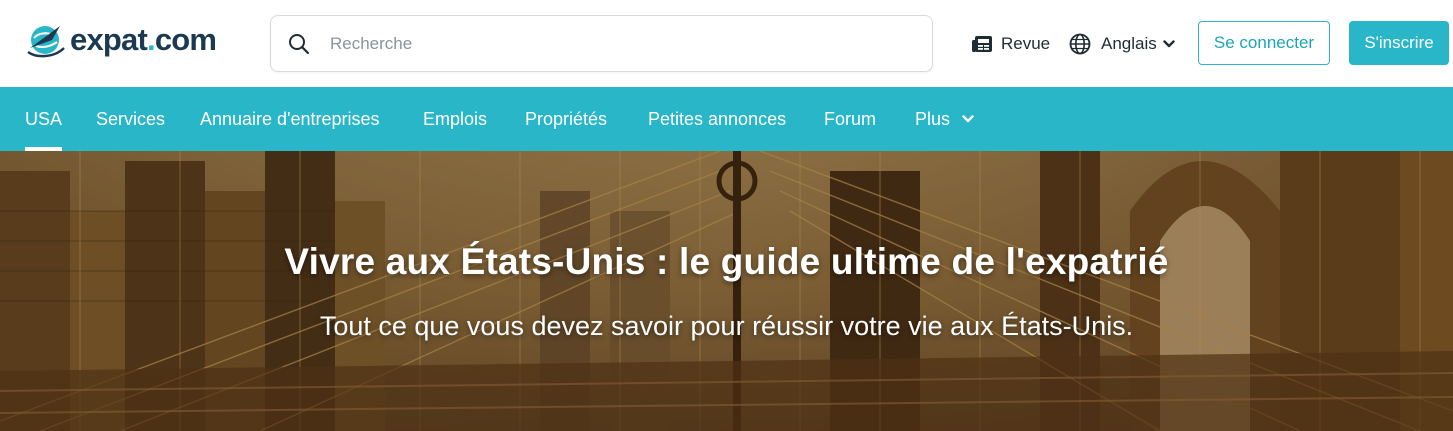 Image resolution: width=1453 pixels, height=431 pixels. Describe the element at coordinates (44, 119) in the screenshot. I see `nav-item-usa: USA` at that location.